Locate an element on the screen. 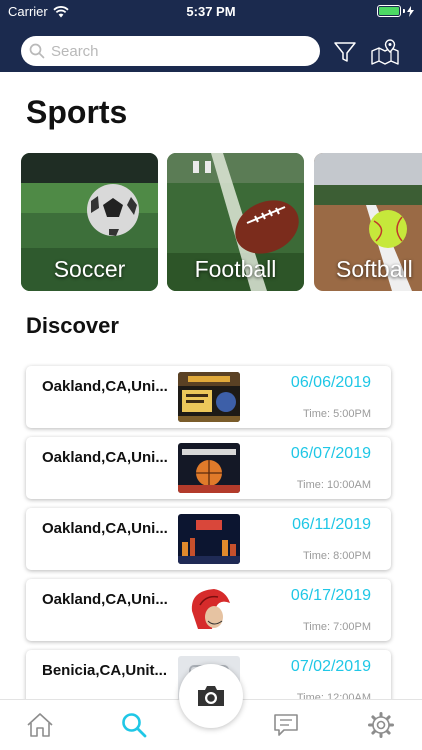  home-icon is located at coordinates (40, 725).